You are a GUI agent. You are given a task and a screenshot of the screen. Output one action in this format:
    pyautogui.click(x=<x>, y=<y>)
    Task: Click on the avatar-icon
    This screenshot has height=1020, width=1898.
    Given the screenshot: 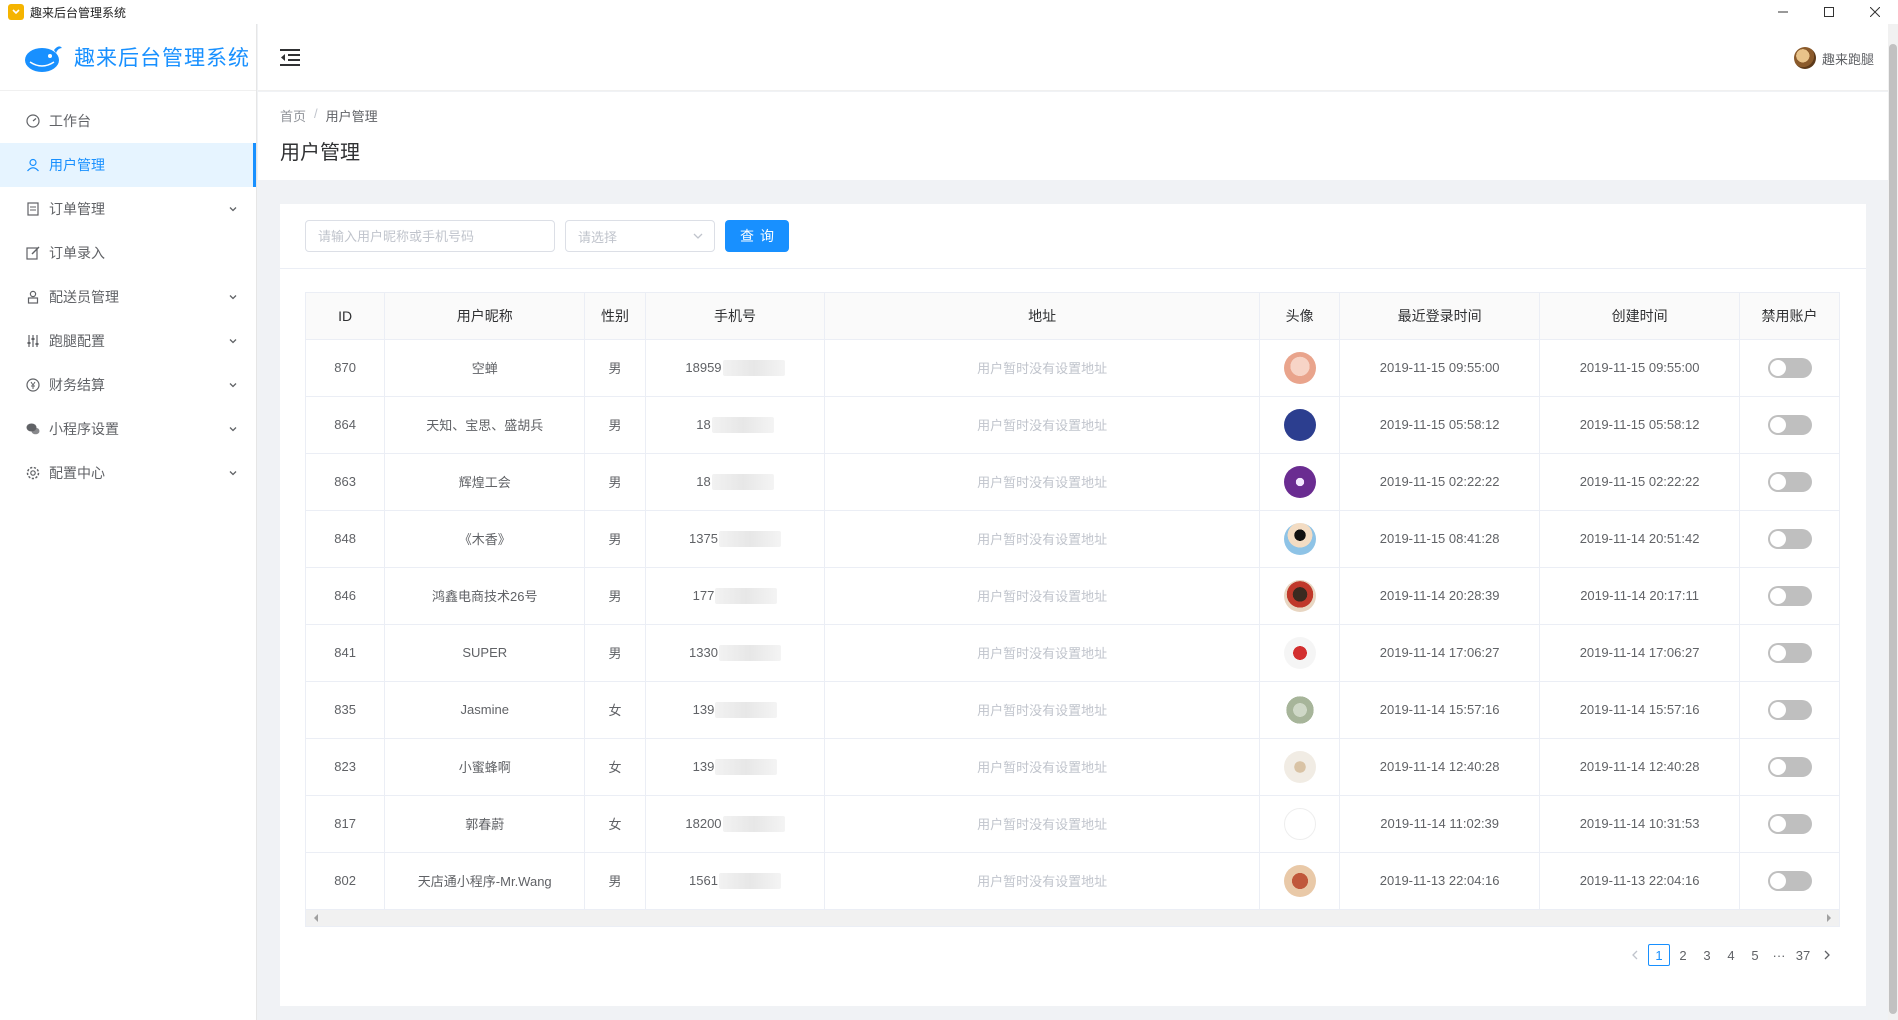 What is the action you would take?
    pyautogui.click(x=1299, y=766)
    